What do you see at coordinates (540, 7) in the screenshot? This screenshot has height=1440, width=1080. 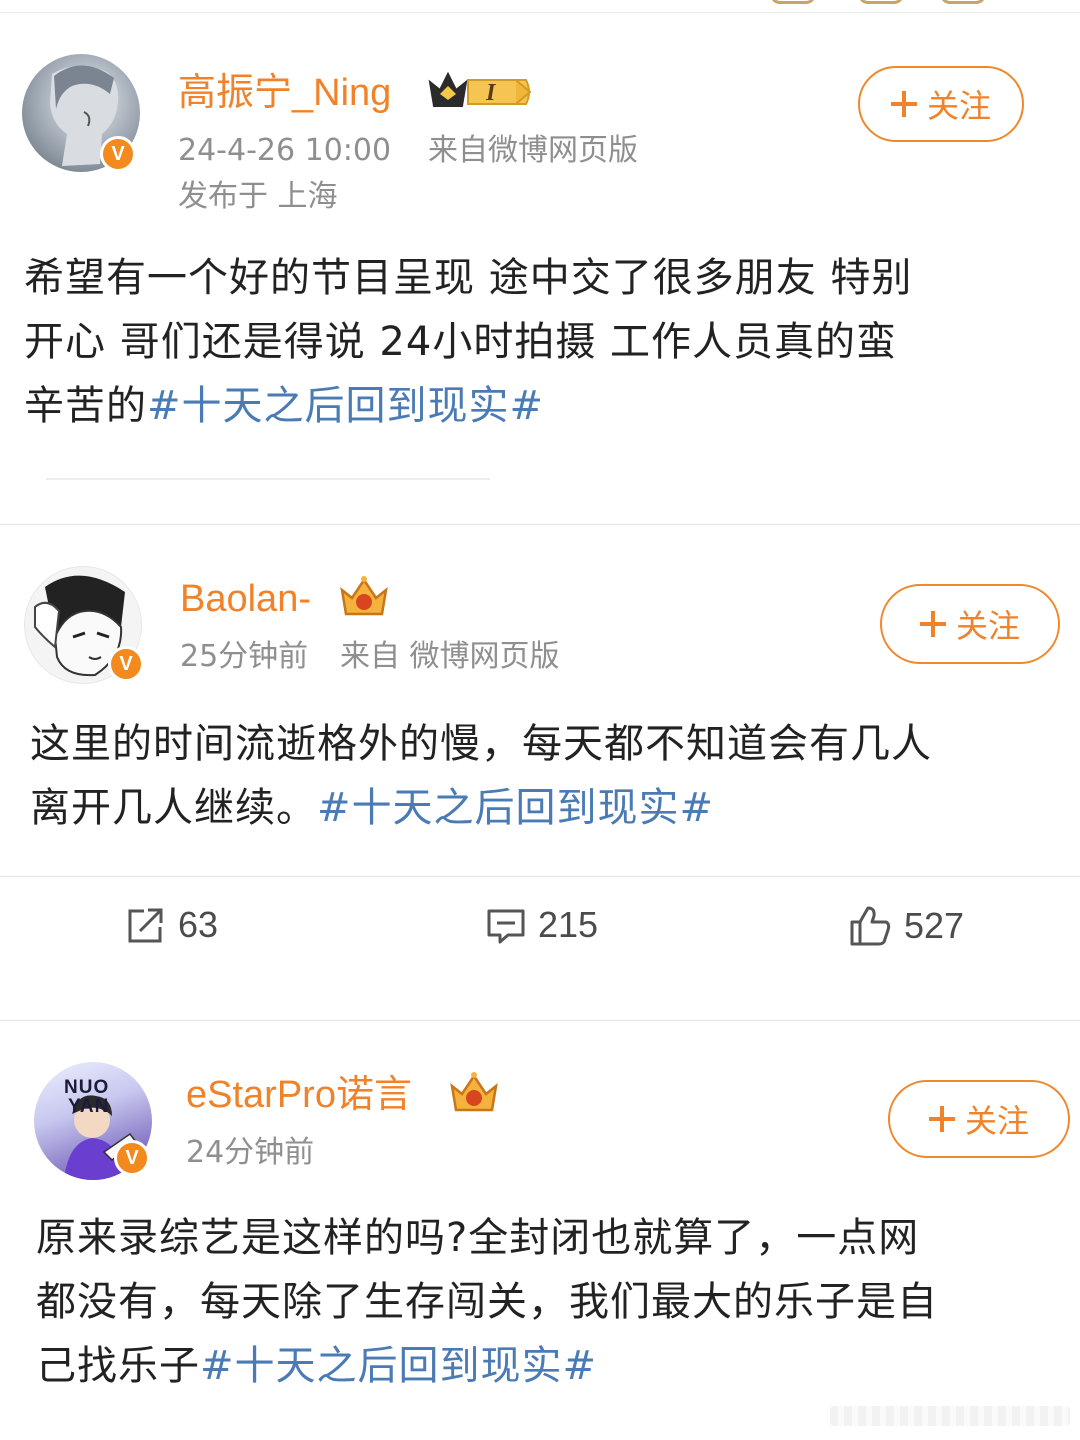 I see `top-strip` at bounding box center [540, 7].